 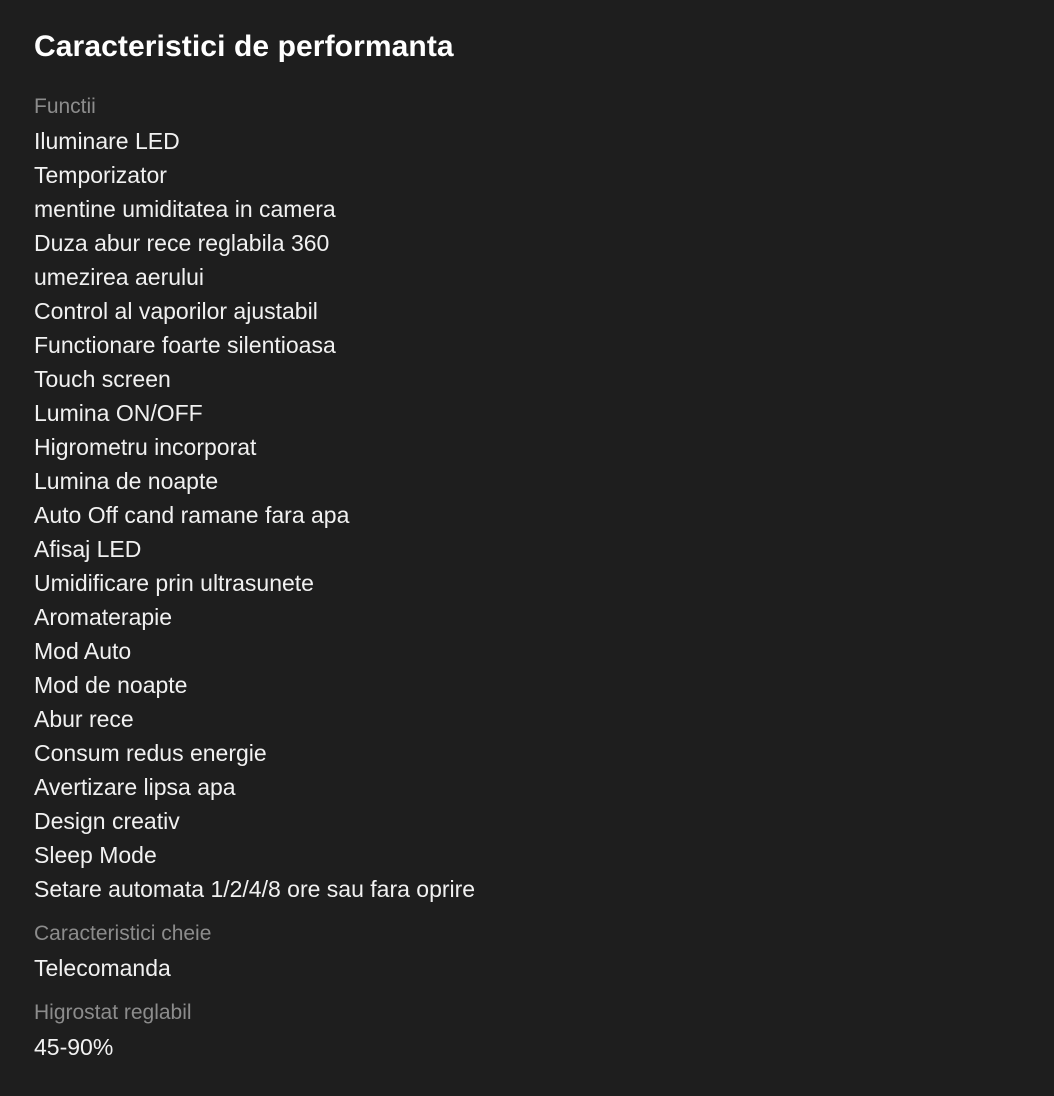 What do you see at coordinates (119, 277) in the screenshot?
I see `spec-value-item: umezirea aerului` at bounding box center [119, 277].